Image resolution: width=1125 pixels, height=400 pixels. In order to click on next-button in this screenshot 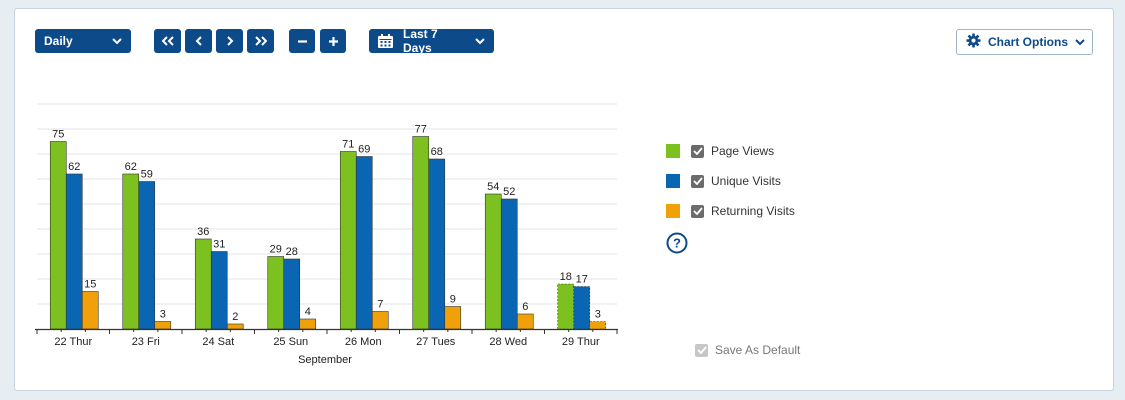, I will do `click(229, 41)`.